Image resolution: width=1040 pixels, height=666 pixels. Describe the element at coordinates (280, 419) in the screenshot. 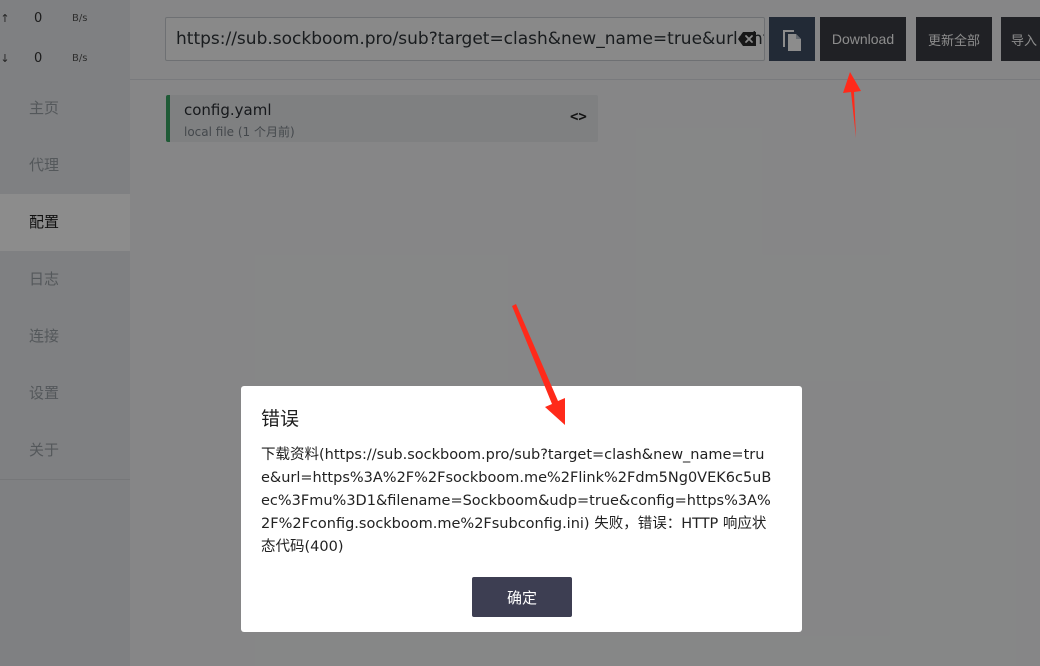

I see `dialog-title: 错误` at that location.